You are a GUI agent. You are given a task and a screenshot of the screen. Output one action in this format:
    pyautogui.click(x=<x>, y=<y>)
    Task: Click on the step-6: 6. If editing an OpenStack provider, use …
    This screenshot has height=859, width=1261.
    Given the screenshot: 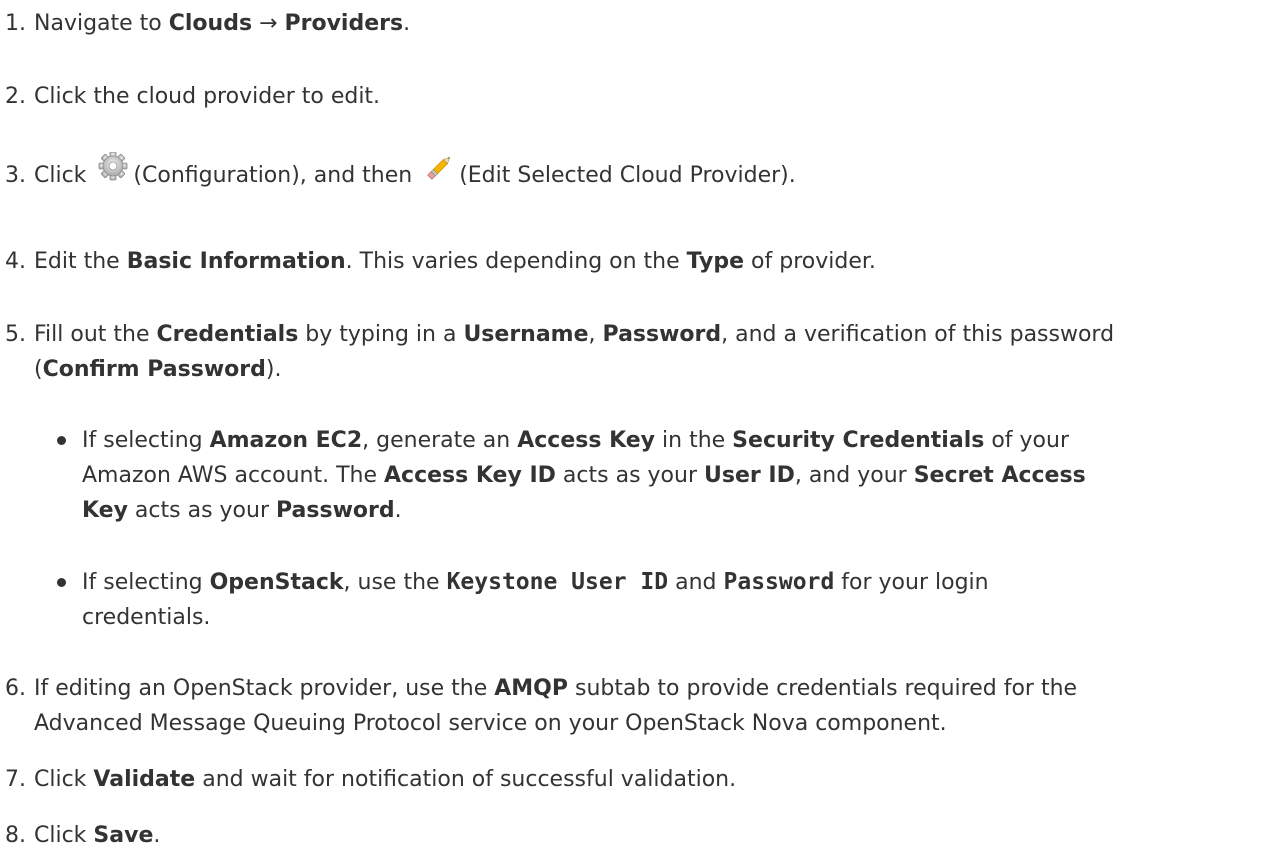 What is the action you would take?
    pyautogui.click(x=625, y=688)
    